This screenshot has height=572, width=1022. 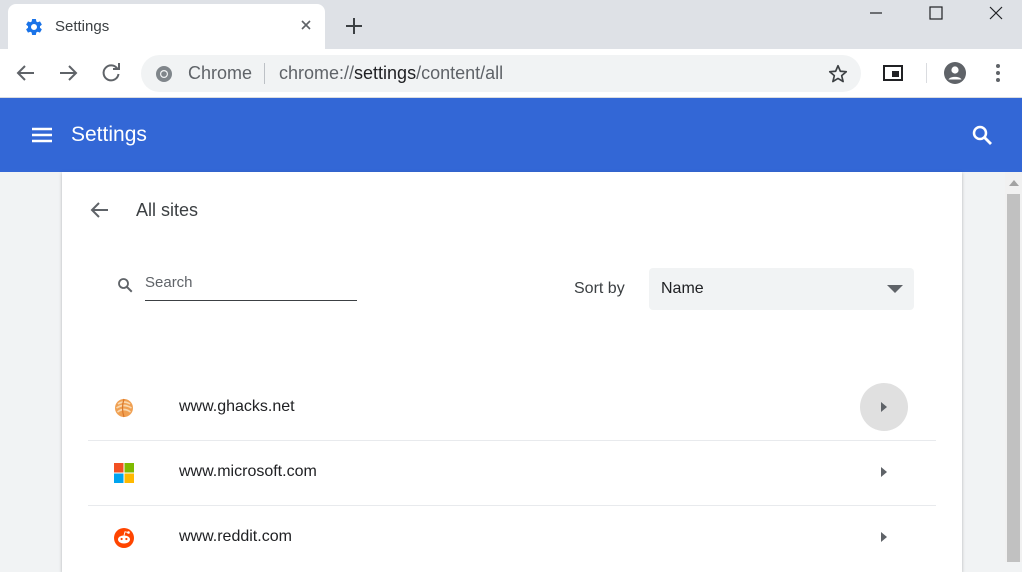 I want to click on site-row-microsoft: www.microsoft.com, so click(x=512, y=472).